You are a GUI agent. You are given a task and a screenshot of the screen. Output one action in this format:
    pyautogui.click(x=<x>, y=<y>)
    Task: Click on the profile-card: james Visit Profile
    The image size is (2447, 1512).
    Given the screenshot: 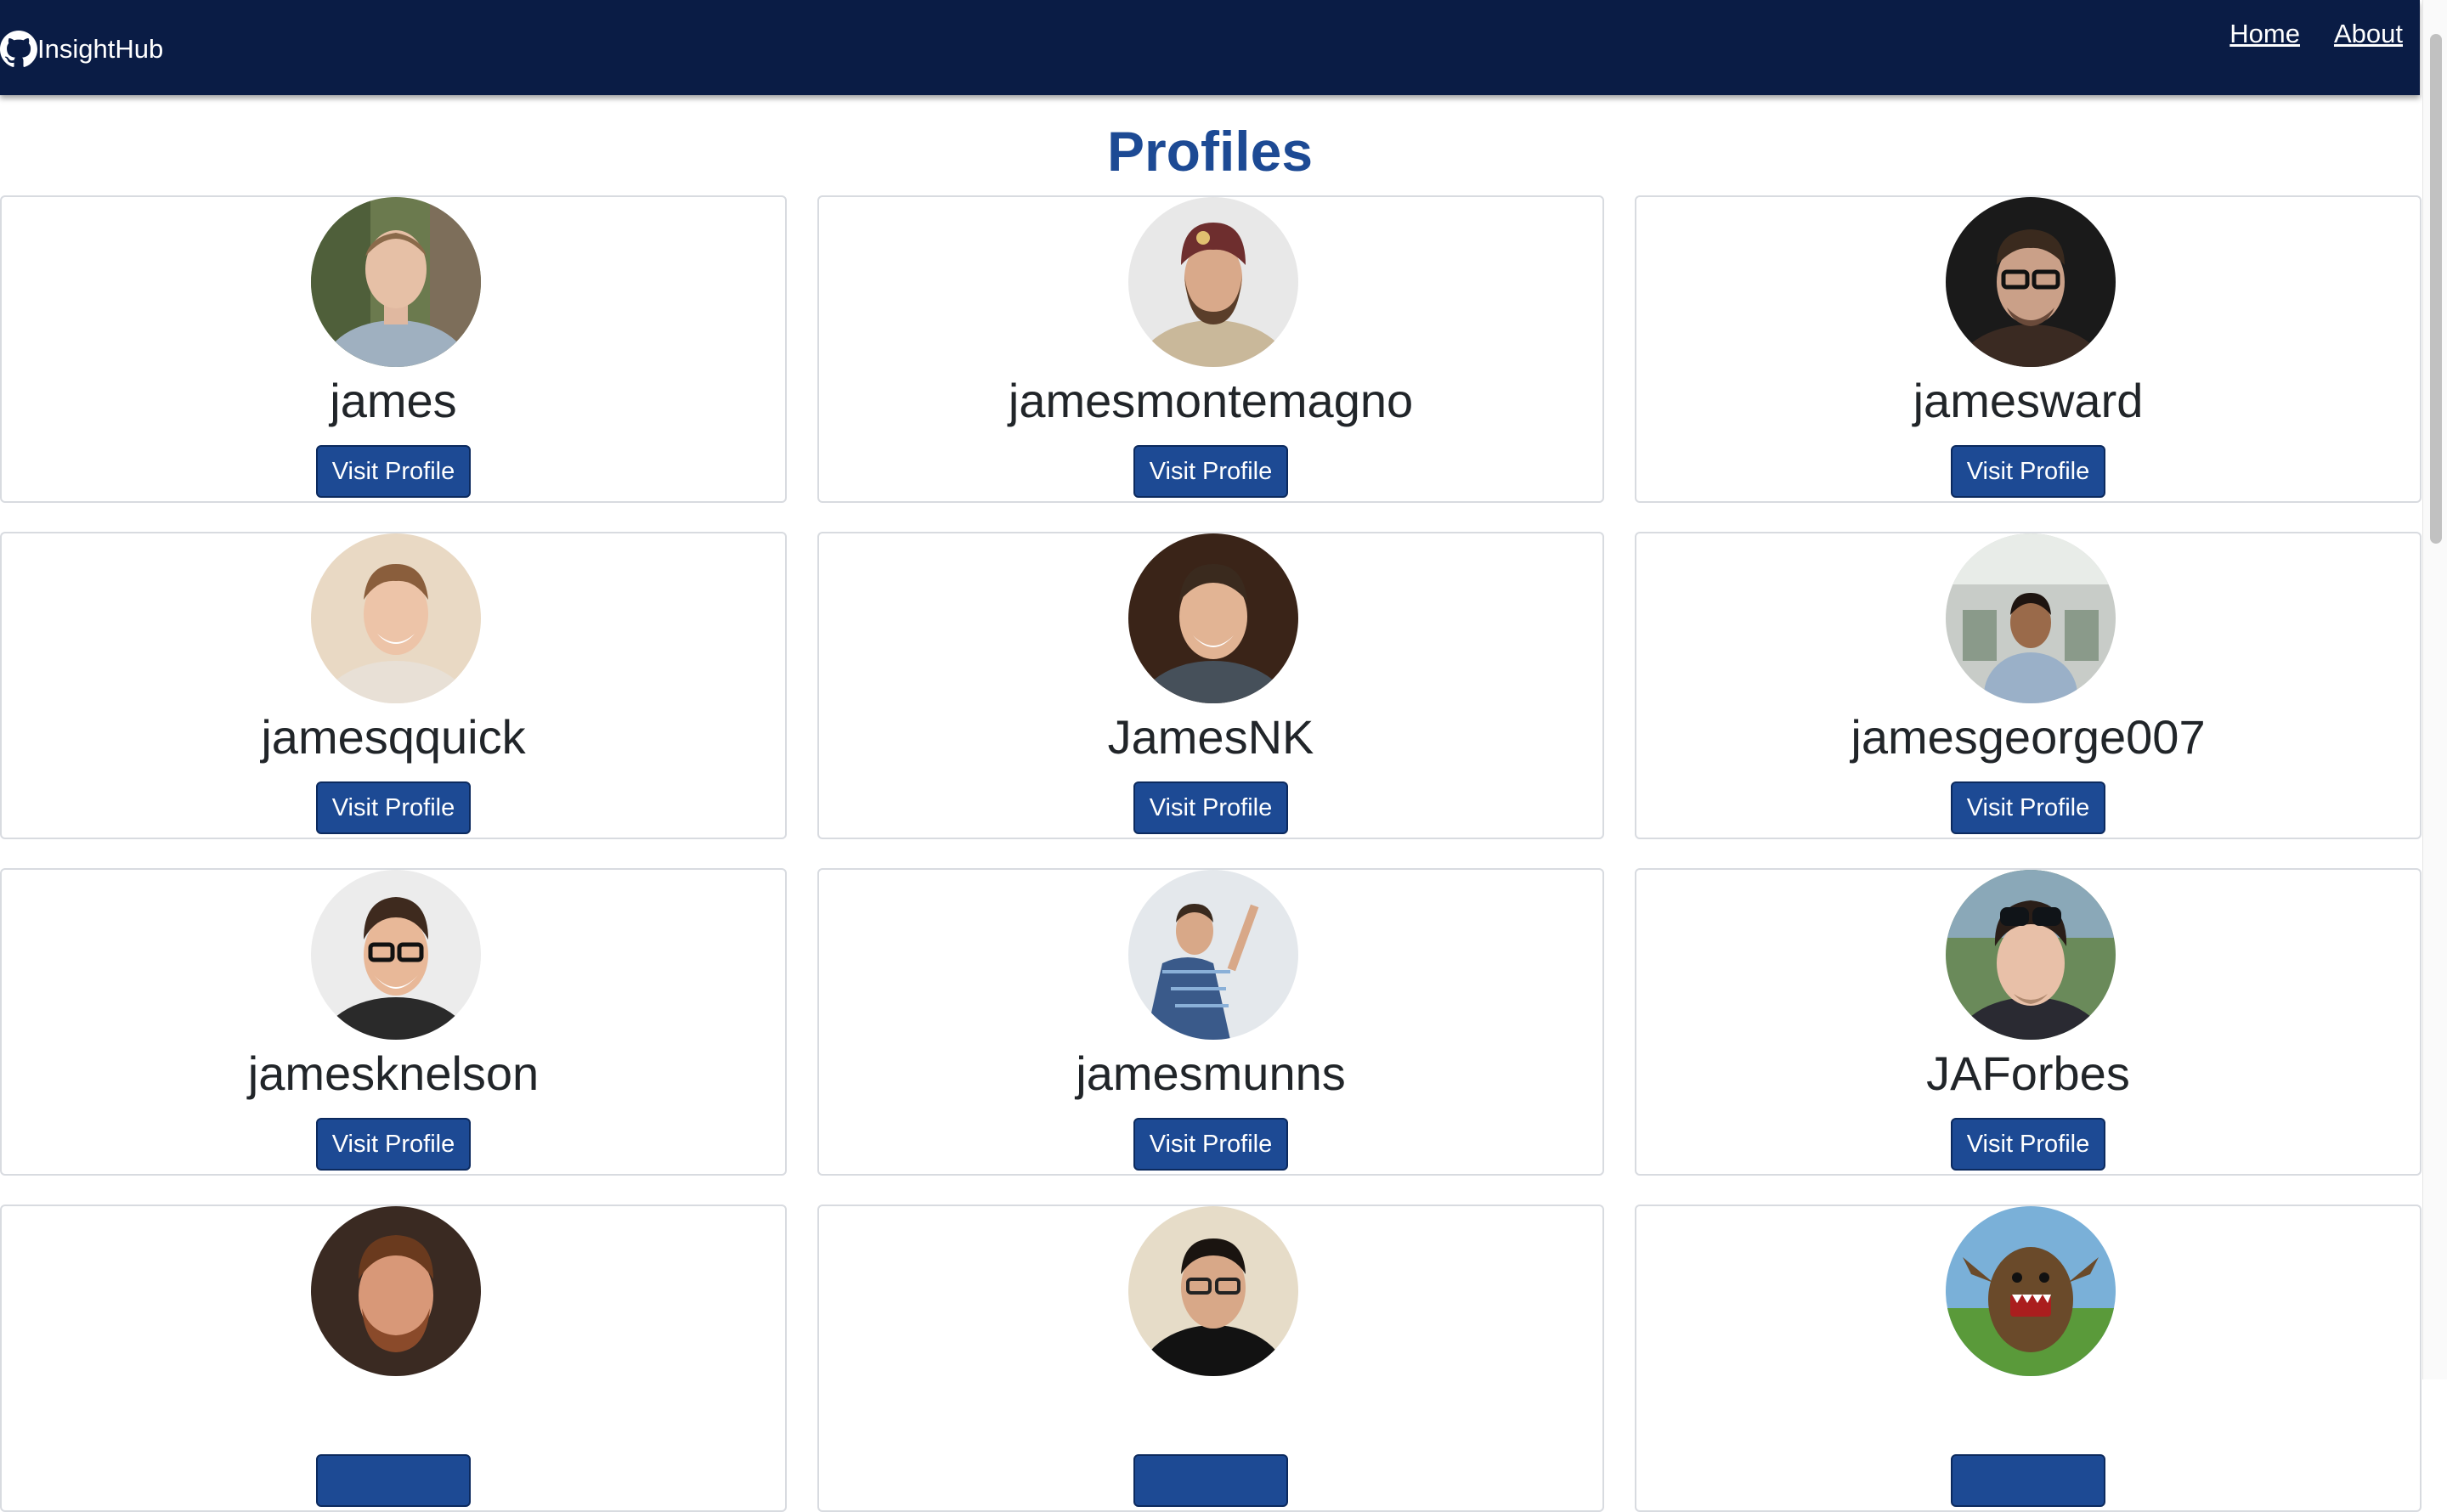 What is the action you would take?
    pyautogui.click(x=393, y=349)
    